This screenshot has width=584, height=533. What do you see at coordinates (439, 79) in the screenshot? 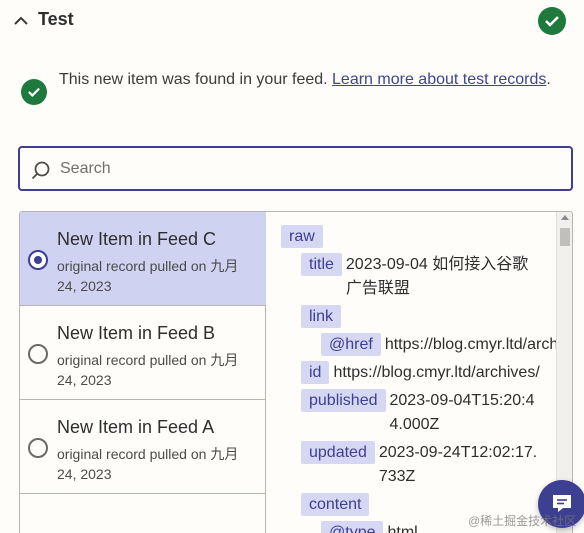
I see `learn-more-link: Learn more about test records` at bounding box center [439, 79].